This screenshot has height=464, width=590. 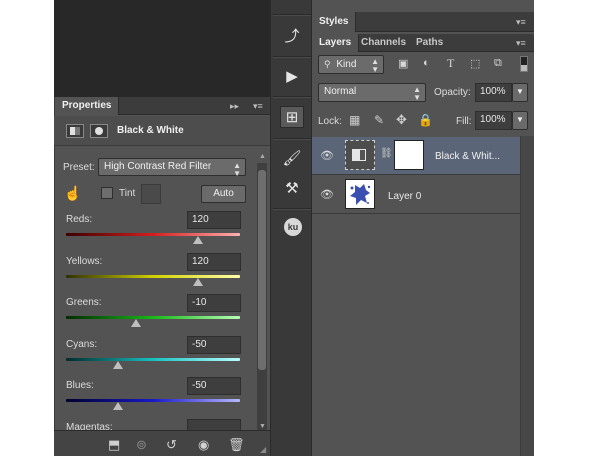 What do you see at coordinates (107, 193) in the screenshot?
I see `tint-checkbox` at bounding box center [107, 193].